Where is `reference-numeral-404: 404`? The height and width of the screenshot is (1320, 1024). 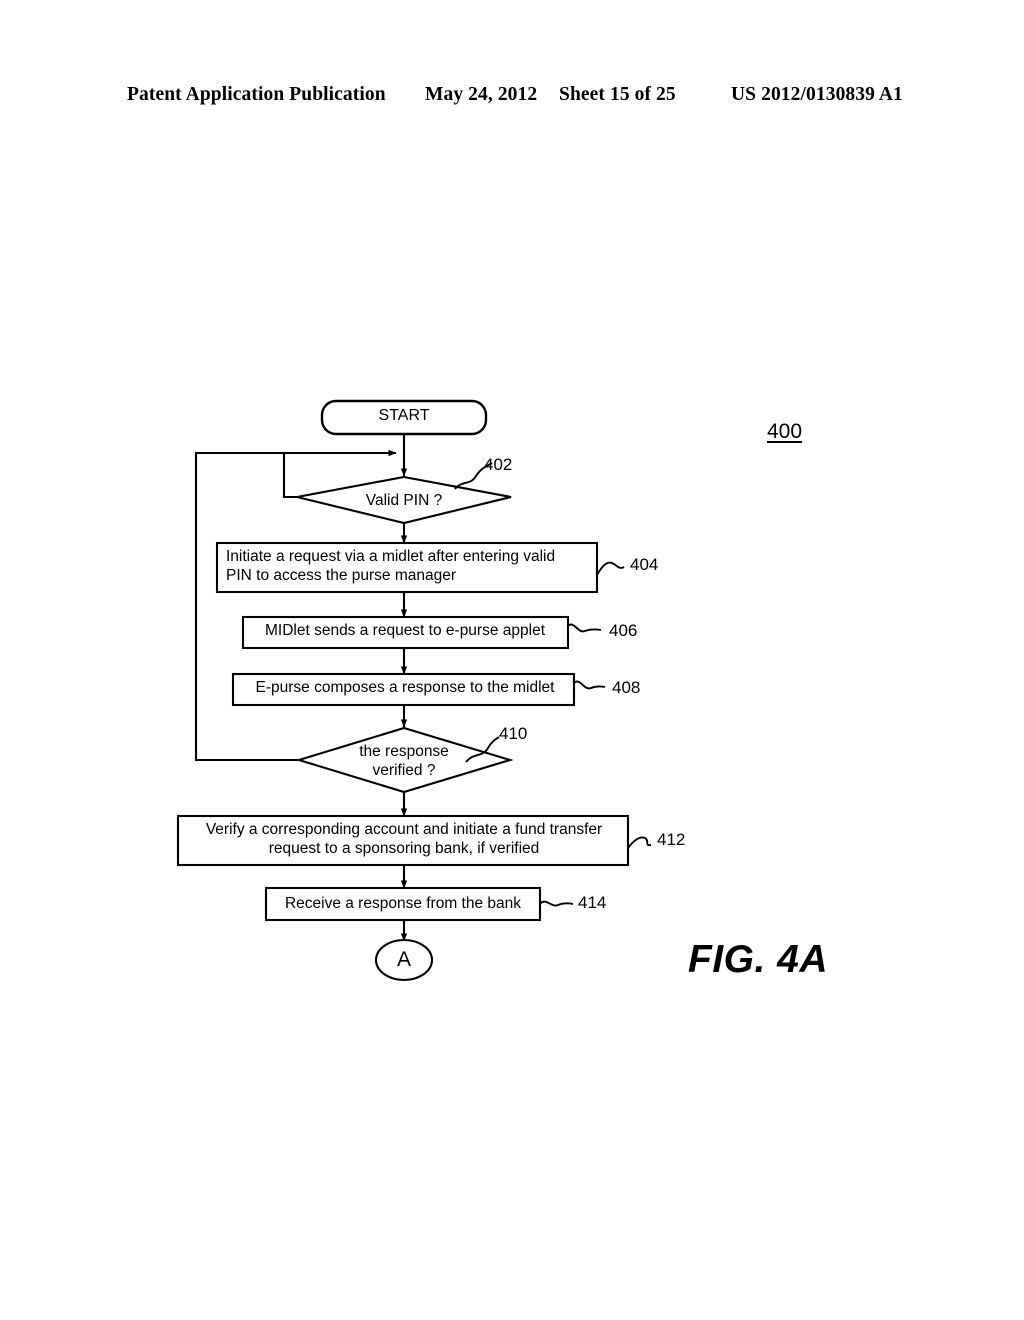 reference-numeral-404: 404 is located at coordinates (644, 564).